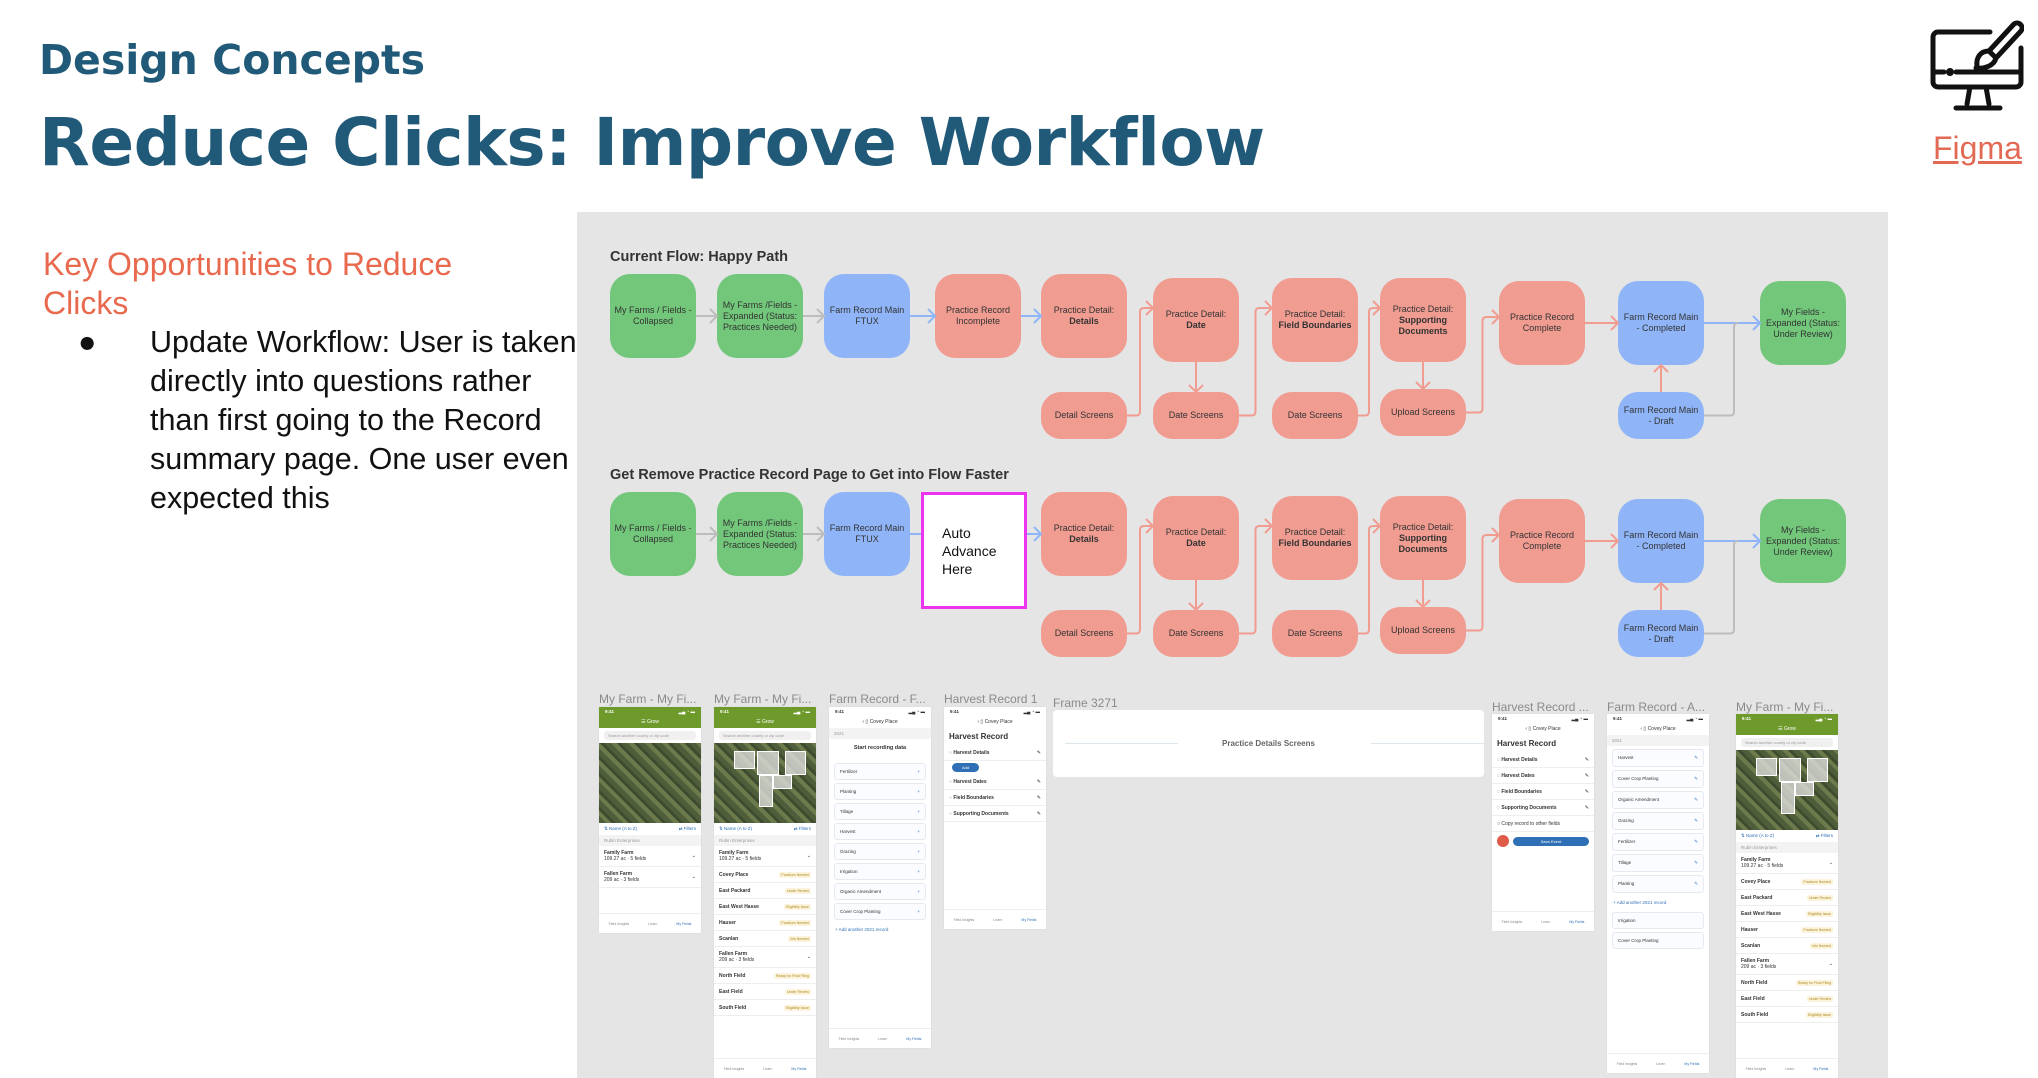 The image size is (2038, 1078). I want to click on practice-card: Tillage +, so click(880, 811).